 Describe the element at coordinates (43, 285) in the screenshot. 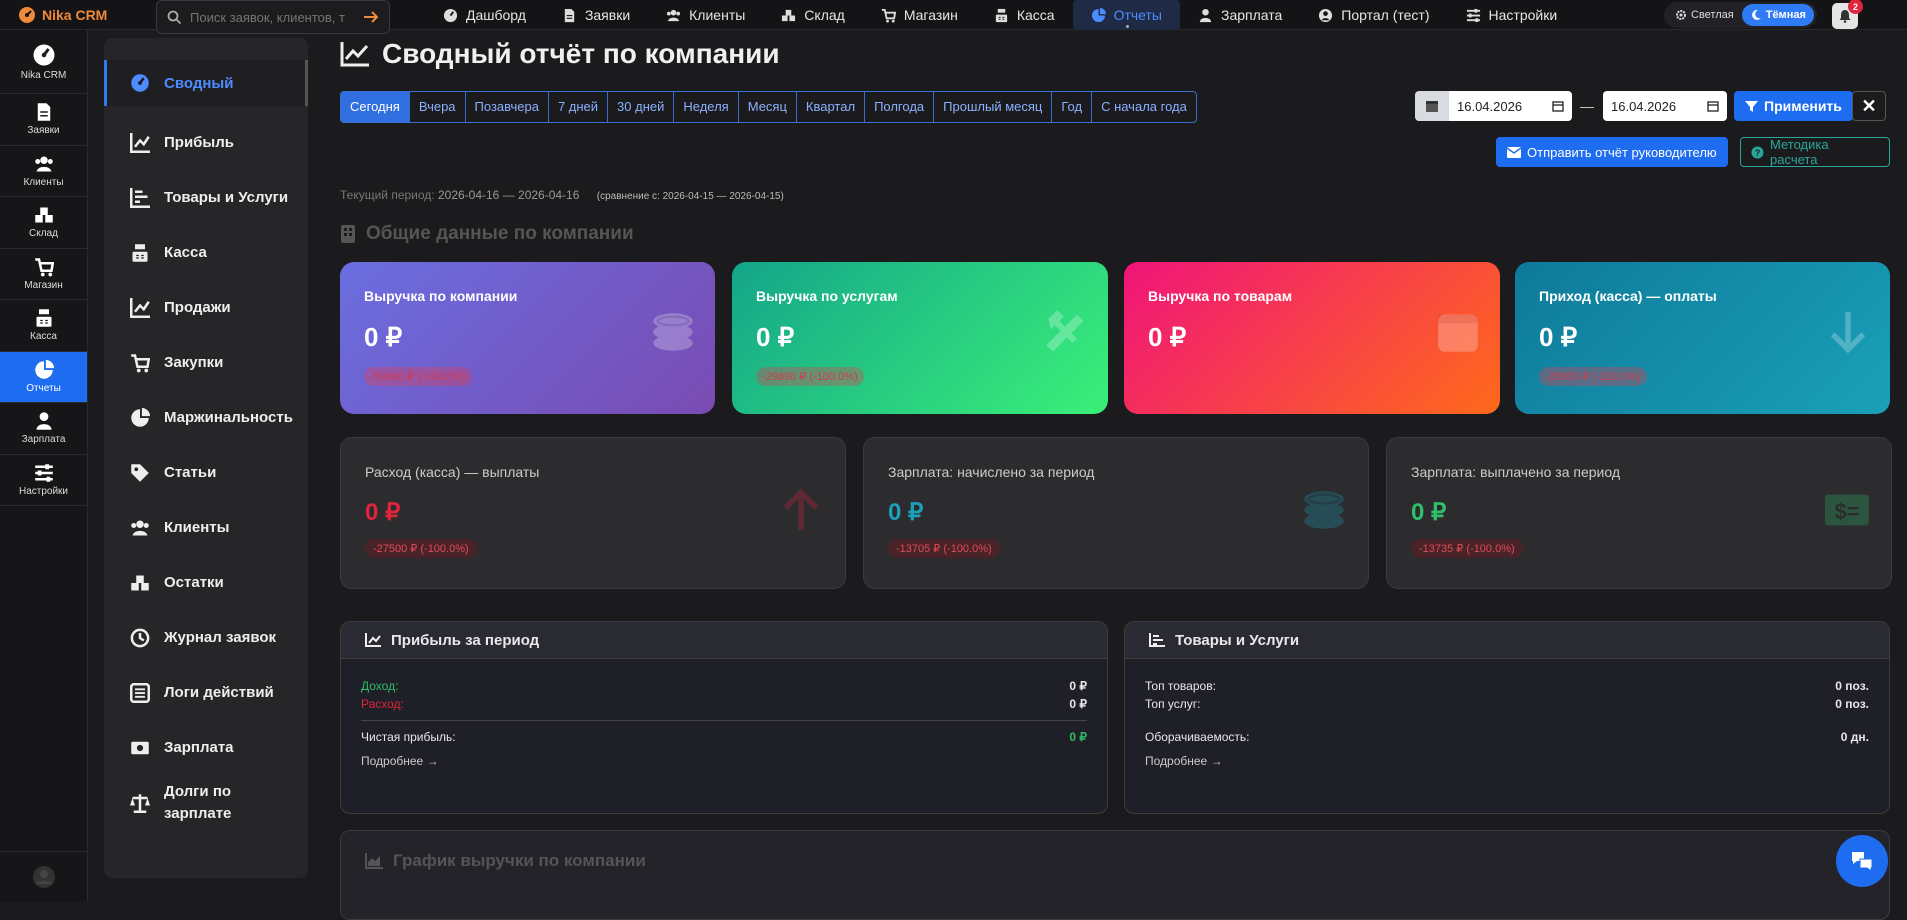

I see `rail-label: Магазин` at that location.